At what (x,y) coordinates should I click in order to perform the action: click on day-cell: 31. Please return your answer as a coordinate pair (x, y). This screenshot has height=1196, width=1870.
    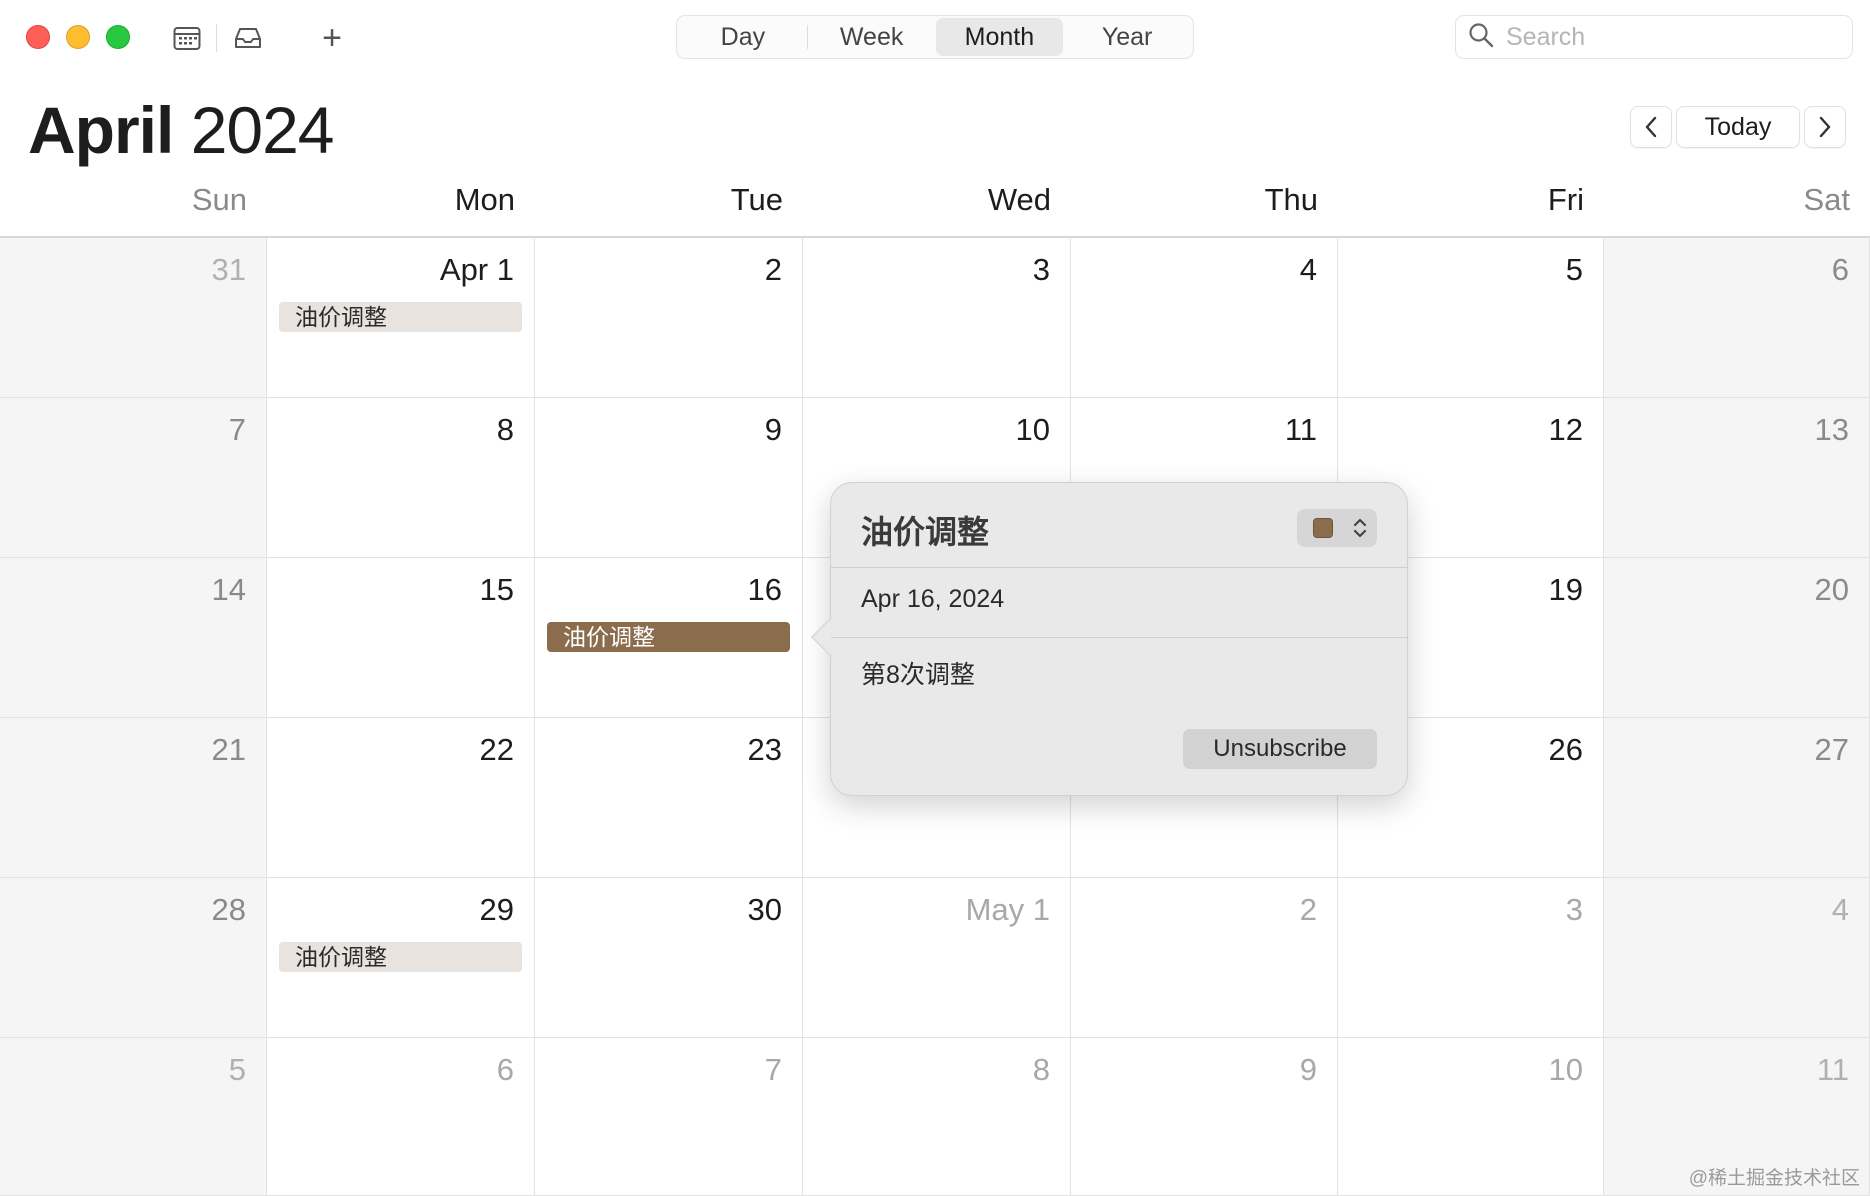
    Looking at the image, I should click on (133, 318).